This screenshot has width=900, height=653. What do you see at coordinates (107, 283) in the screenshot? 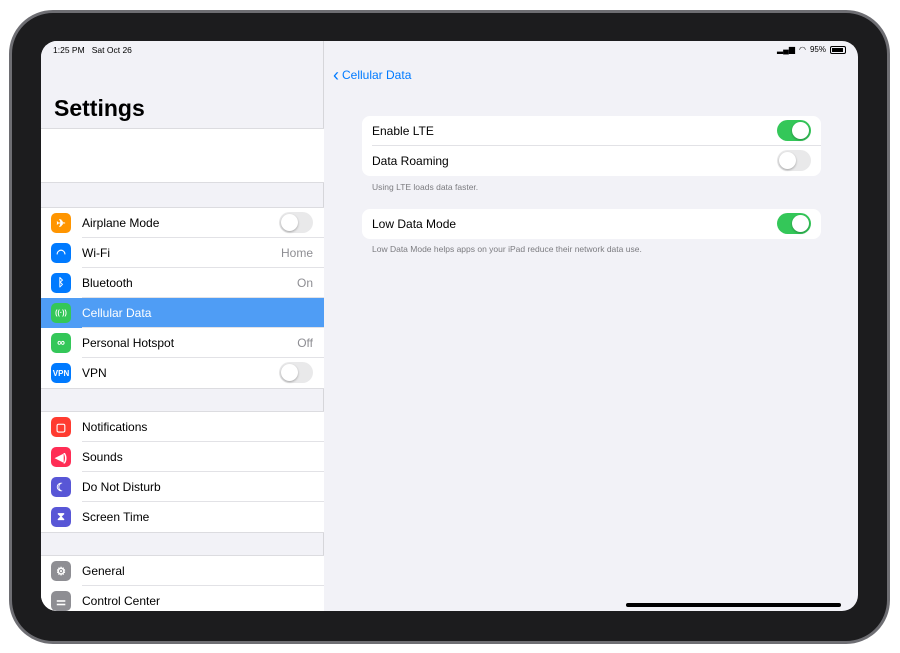
I see `sidebar-item-label: Bluetooth` at bounding box center [107, 283].